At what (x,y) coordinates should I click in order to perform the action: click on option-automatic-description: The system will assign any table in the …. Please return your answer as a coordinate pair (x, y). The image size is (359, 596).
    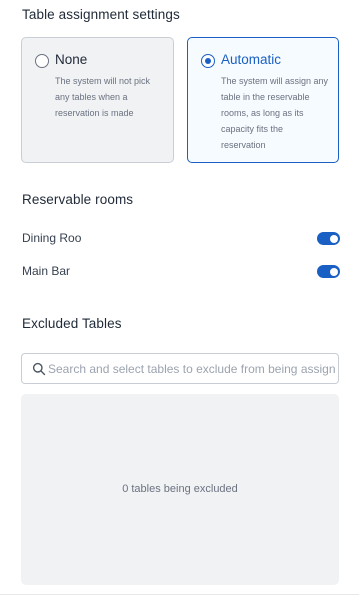
    Looking at the image, I should click on (275, 113).